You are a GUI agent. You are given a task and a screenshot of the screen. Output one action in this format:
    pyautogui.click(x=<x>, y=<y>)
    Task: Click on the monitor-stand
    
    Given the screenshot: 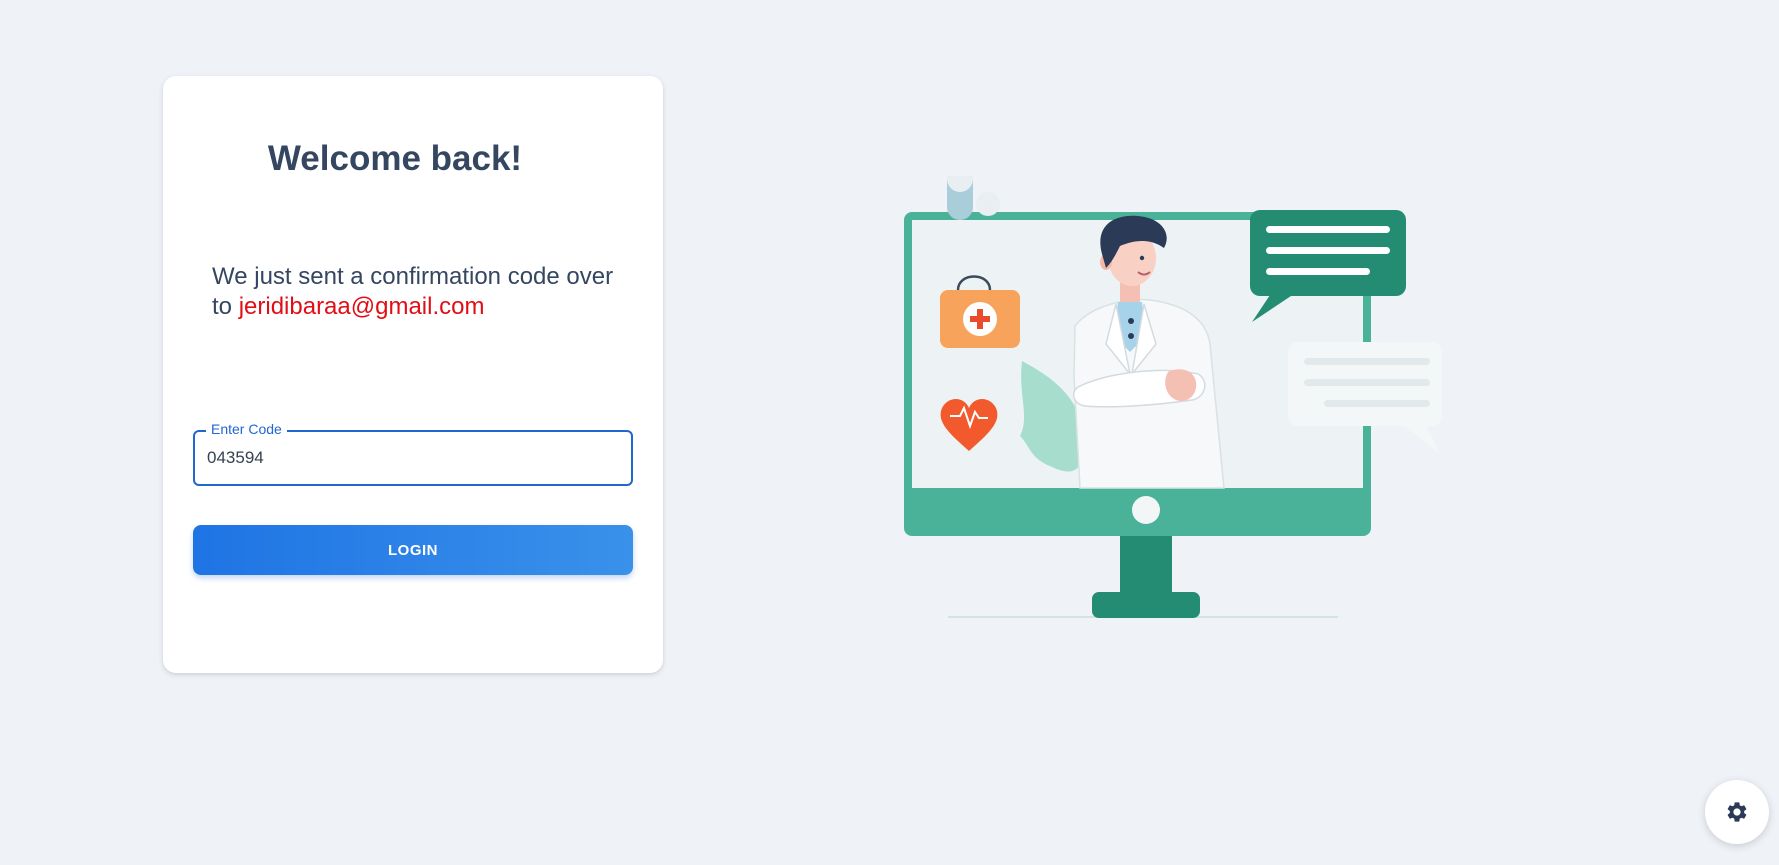 What is the action you would take?
    pyautogui.click(x=1146, y=577)
    